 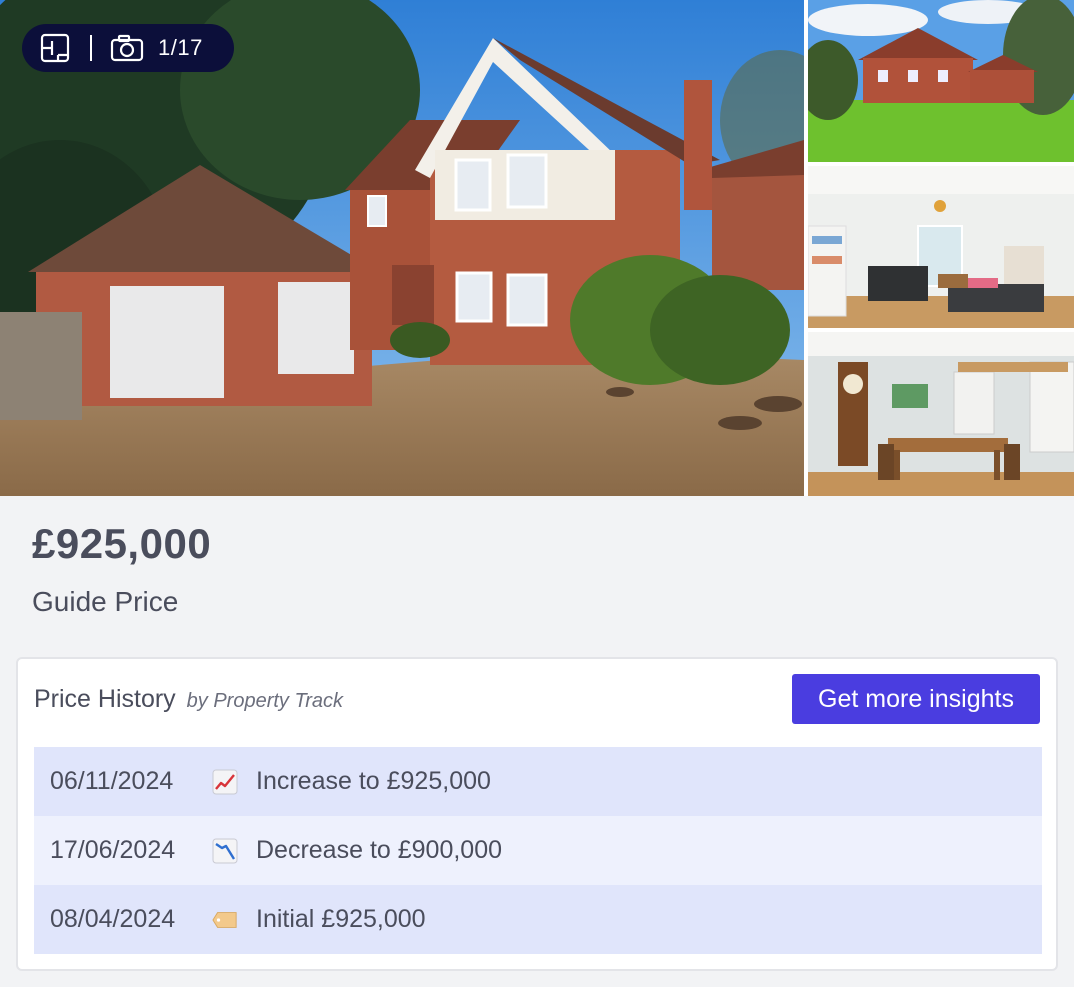 What do you see at coordinates (113, 850) in the screenshot?
I see `history-date: 17/06/2024` at bounding box center [113, 850].